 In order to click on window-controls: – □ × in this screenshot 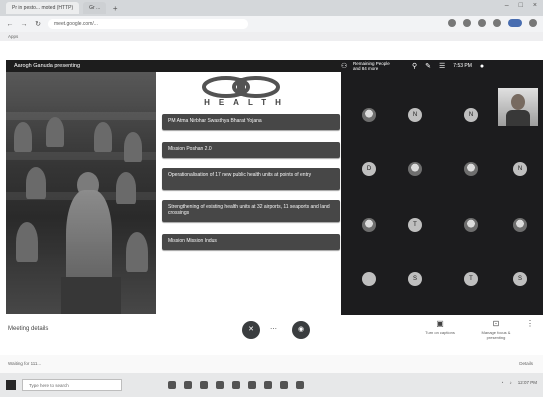, I will do `click(521, 5)`.